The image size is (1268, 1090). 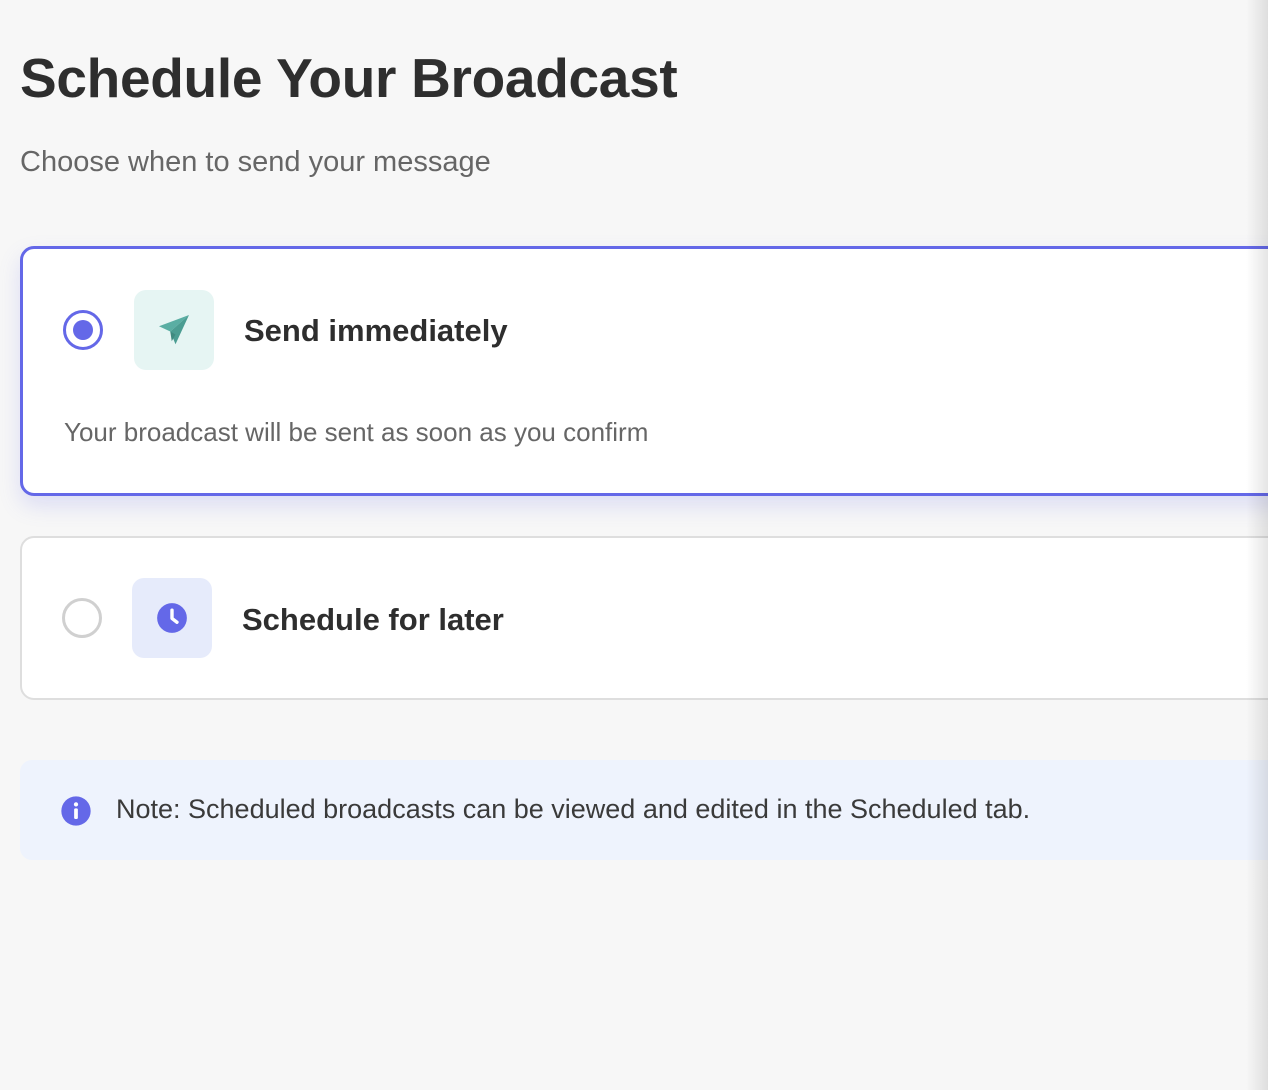 What do you see at coordinates (82, 618) in the screenshot?
I see `schedule-later-radio` at bounding box center [82, 618].